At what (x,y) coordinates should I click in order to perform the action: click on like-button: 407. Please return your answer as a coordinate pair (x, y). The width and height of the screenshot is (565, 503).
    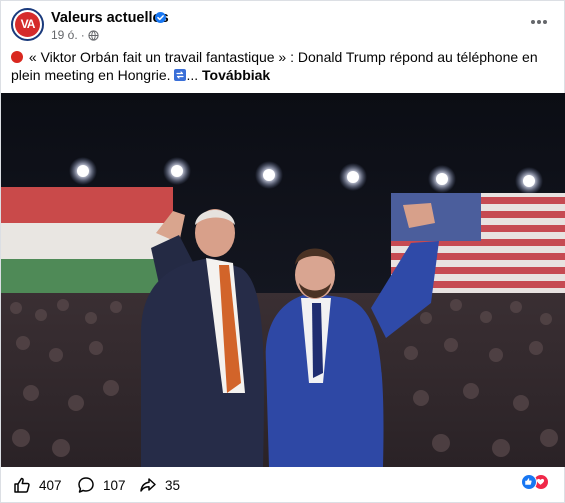
    Looking at the image, I should click on (37, 485).